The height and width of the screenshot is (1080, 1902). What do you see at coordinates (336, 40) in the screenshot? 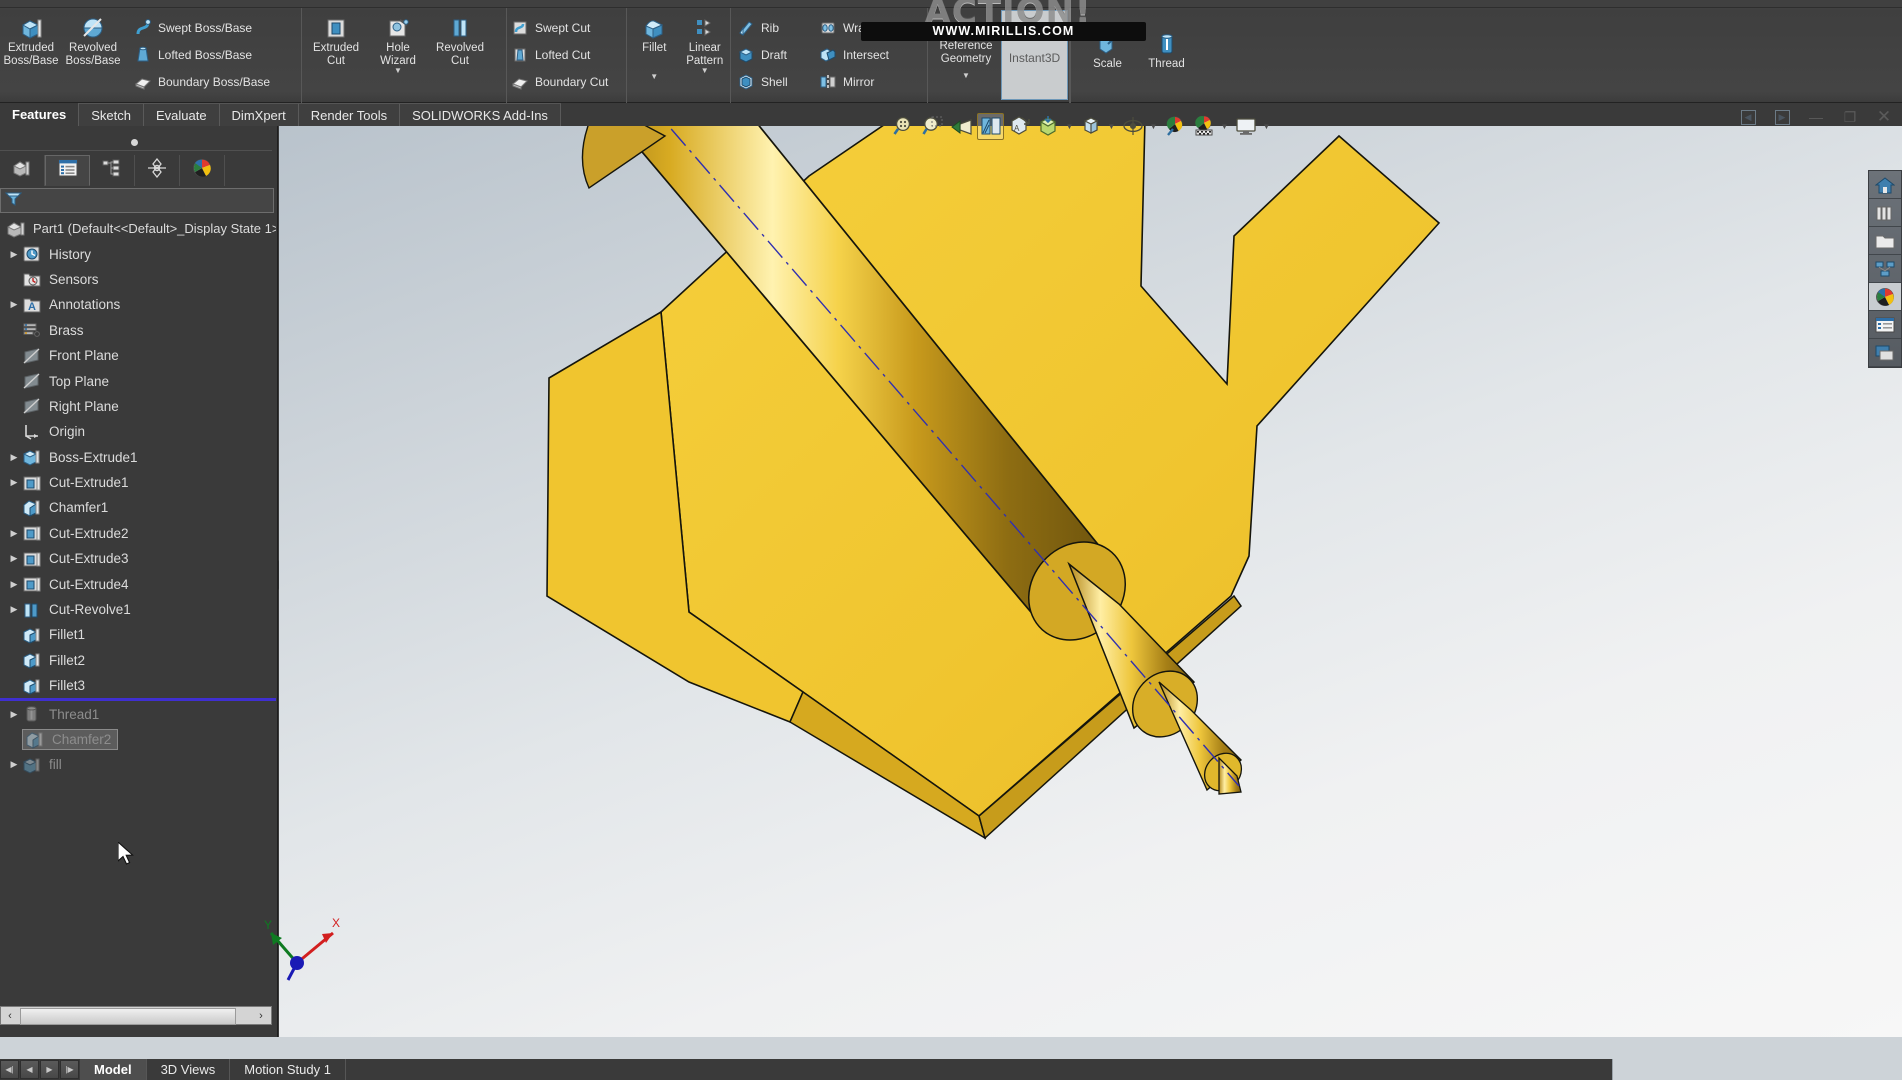
I see `extruded-cut-button: Extruded Cut` at bounding box center [336, 40].